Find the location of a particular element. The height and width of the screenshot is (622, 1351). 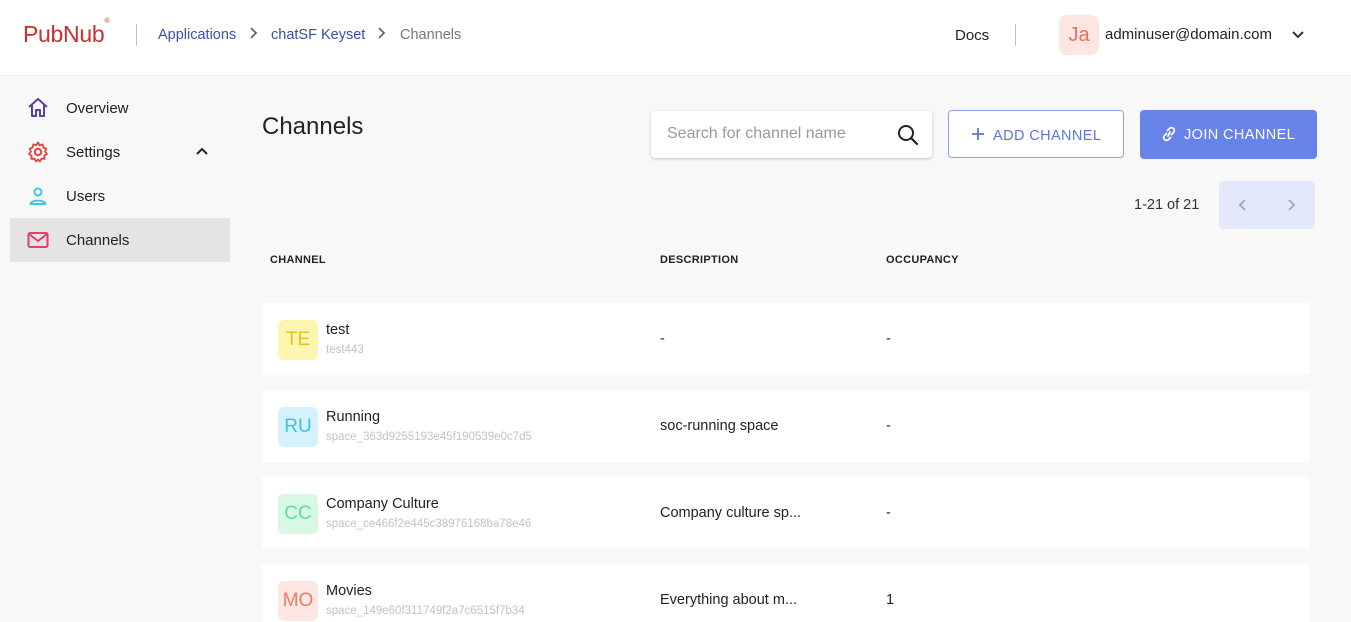

channel-name: test is located at coordinates (338, 330).